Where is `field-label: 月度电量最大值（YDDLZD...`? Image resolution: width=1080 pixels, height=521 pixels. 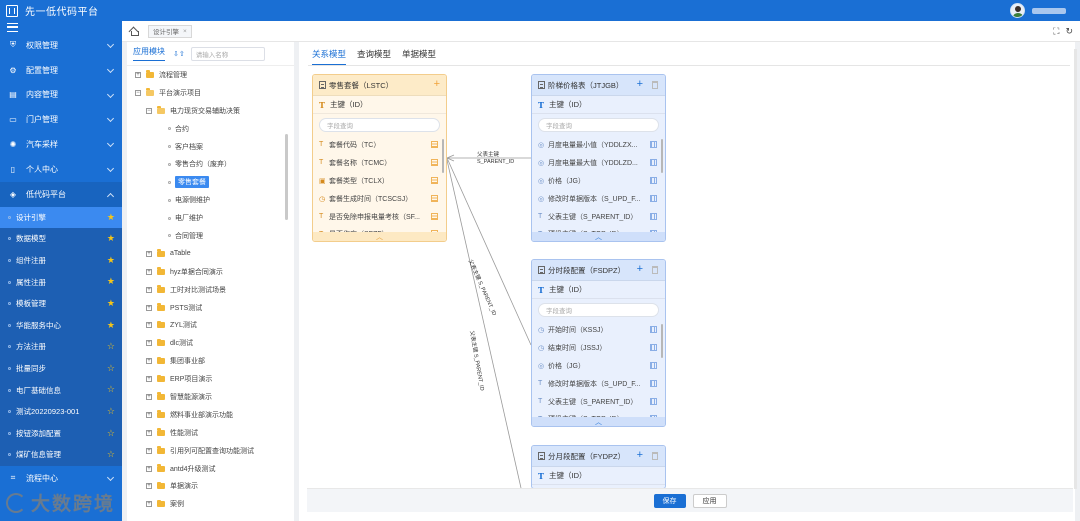 field-label: 月度电量最大值（YDDLZD... is located at coordinates (593, 163).